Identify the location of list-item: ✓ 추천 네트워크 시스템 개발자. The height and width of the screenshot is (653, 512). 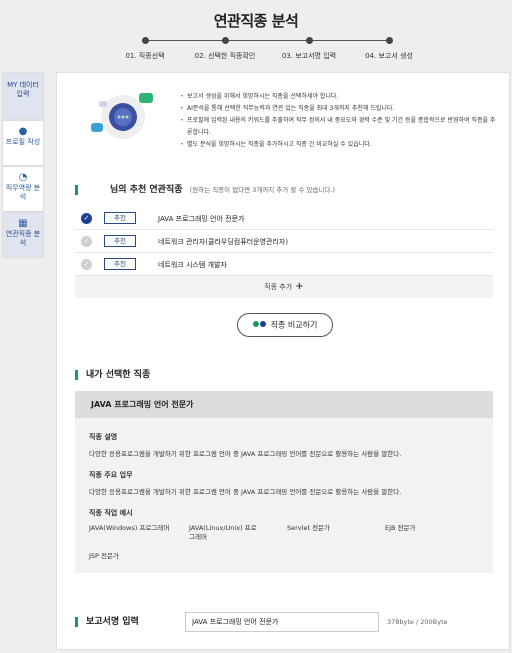
(284, 264).